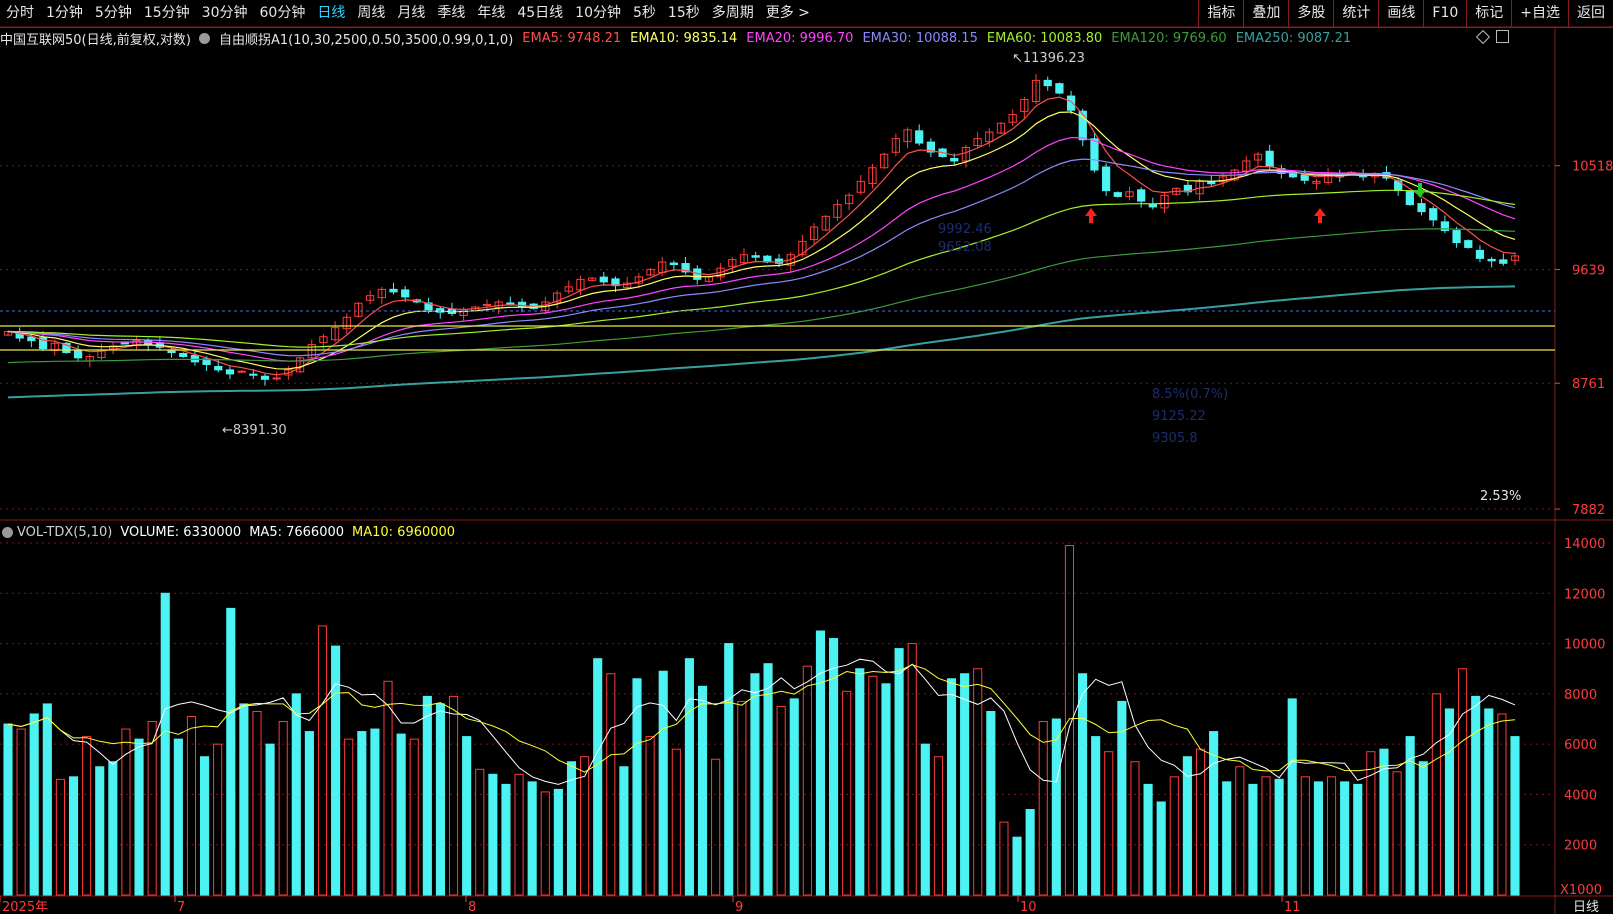 The image size is (1613, 914). What do you see at coordinates (1588, 384) in the screenshot?
I see `price-axis-label-2: 8761` at bounding box center [1588, 384].